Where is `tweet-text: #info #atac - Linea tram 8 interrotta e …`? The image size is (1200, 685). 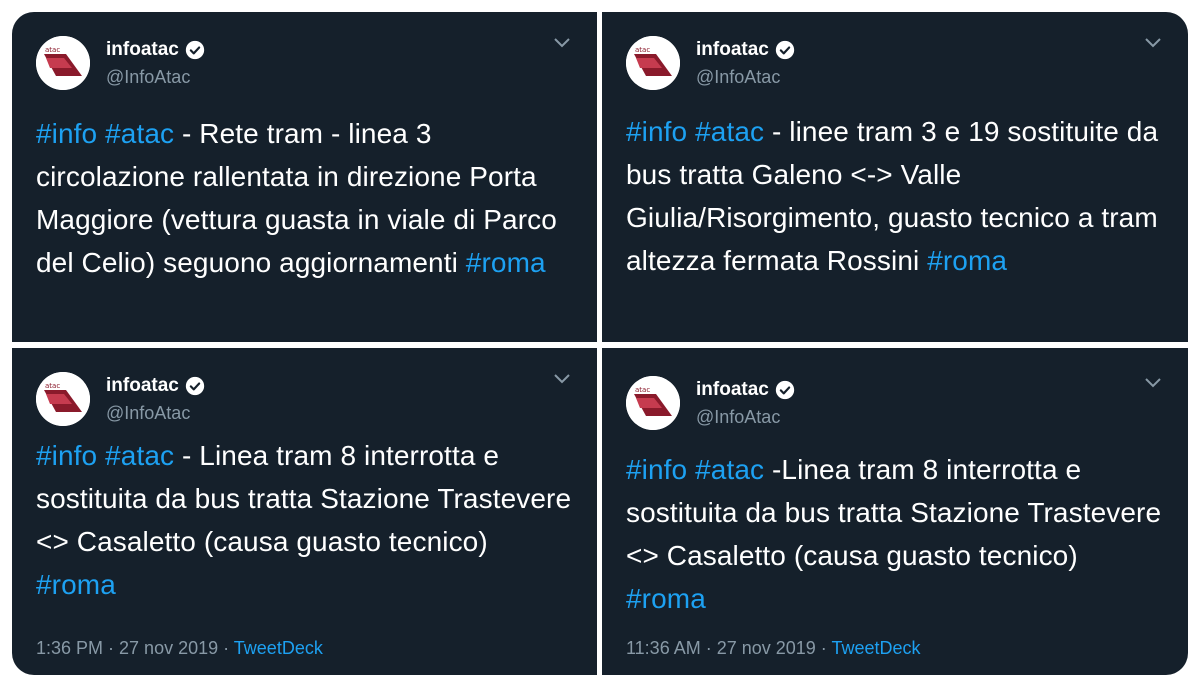
tweet-text: #info #atac - Linea tram 8 interrotta e … is located at coordinates (304, 520).